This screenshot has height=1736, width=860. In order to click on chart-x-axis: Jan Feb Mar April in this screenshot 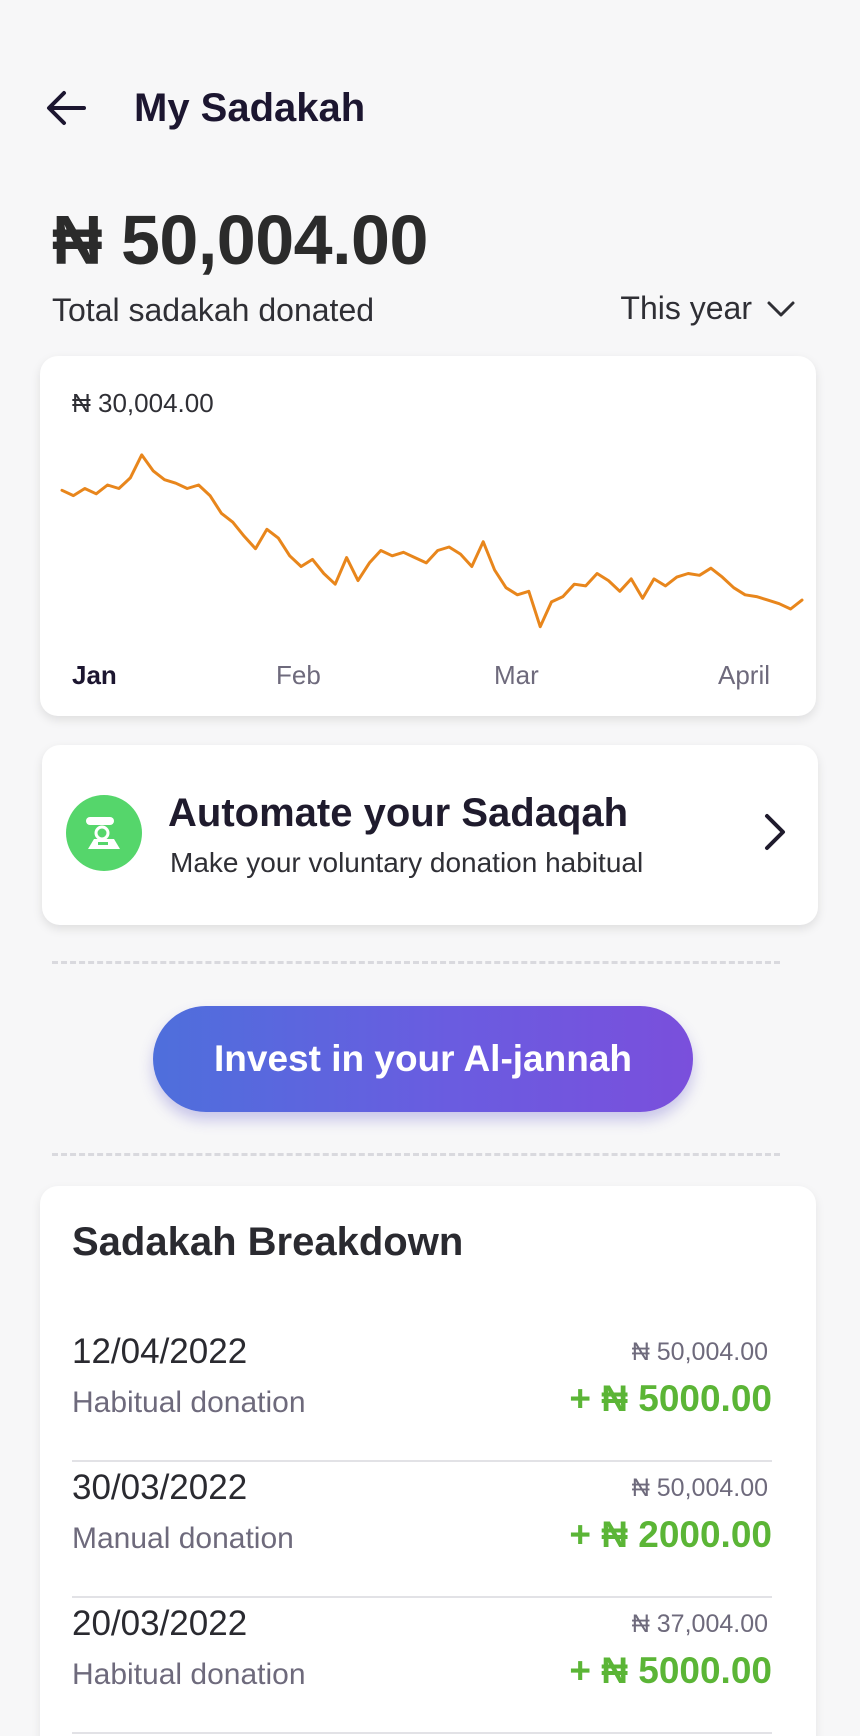, I will do `click(428, 677)`.